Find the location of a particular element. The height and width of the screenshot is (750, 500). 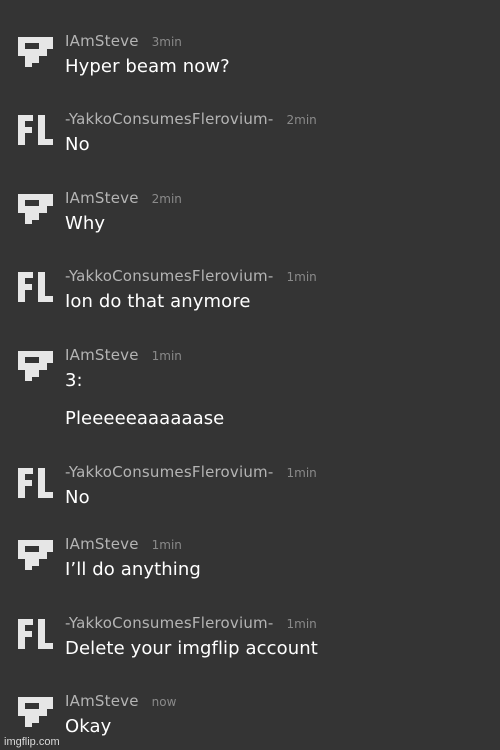

timestamp: 3min is located at coordinates (166, 42).